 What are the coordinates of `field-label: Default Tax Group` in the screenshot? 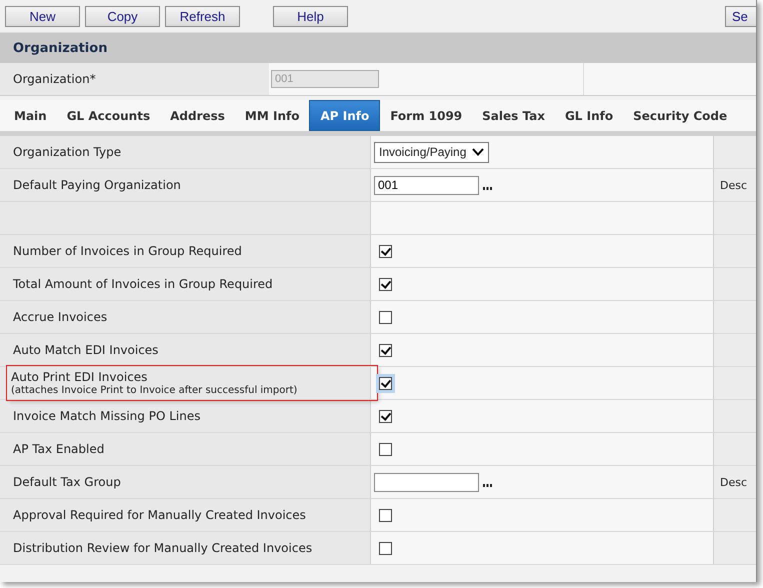 It's located at (67, 482).